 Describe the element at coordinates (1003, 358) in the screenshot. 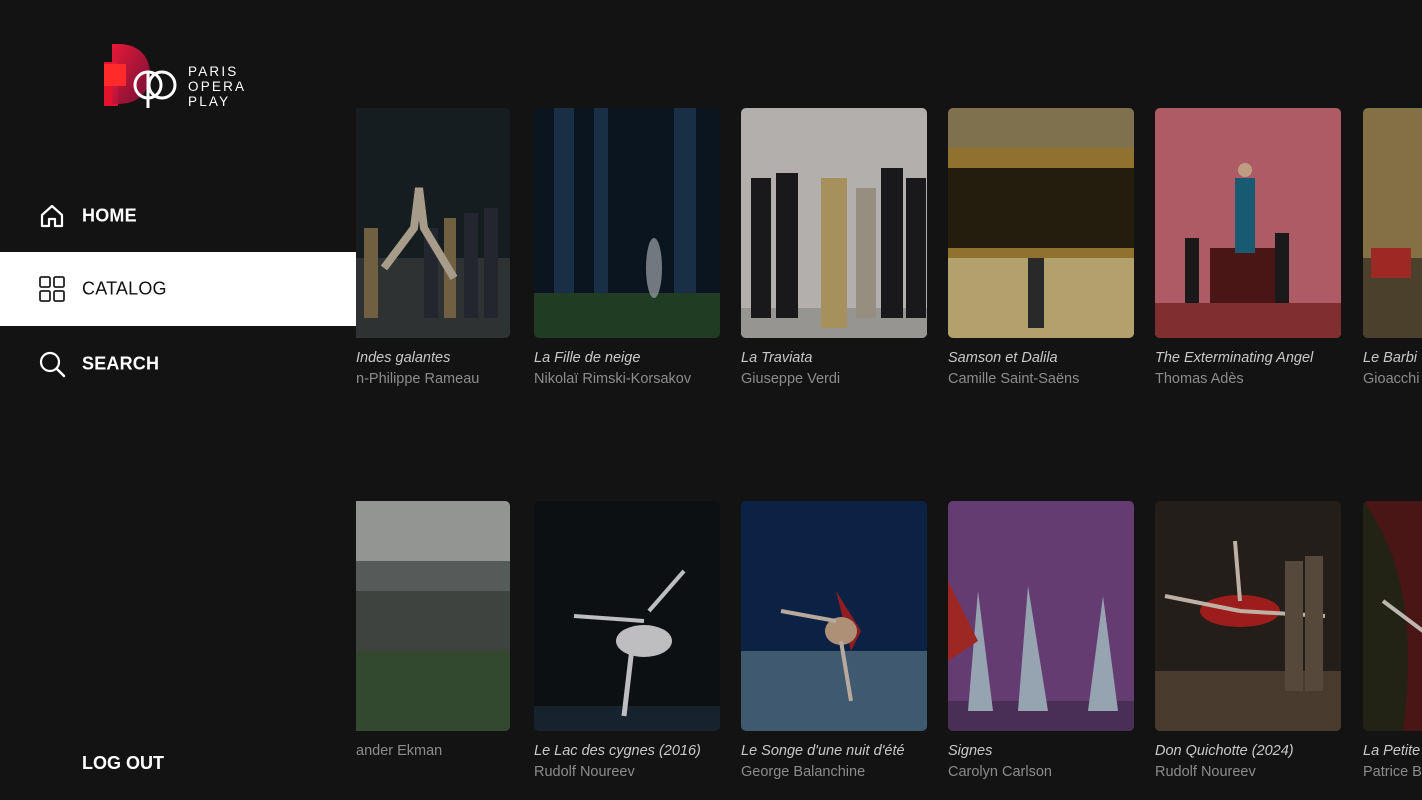

I see `card-title: Samson et Dalila` at that location.